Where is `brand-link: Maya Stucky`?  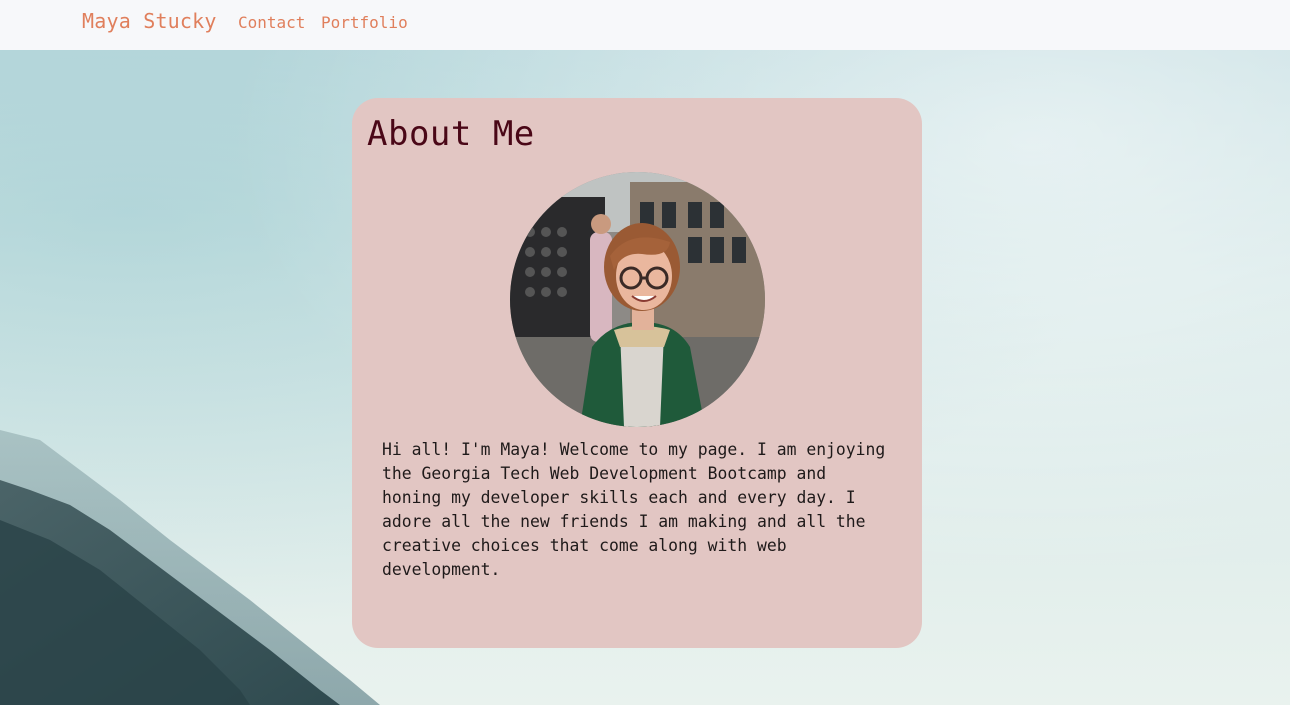 brand-link: Maya Stucky is located at coordinates (149, 21).